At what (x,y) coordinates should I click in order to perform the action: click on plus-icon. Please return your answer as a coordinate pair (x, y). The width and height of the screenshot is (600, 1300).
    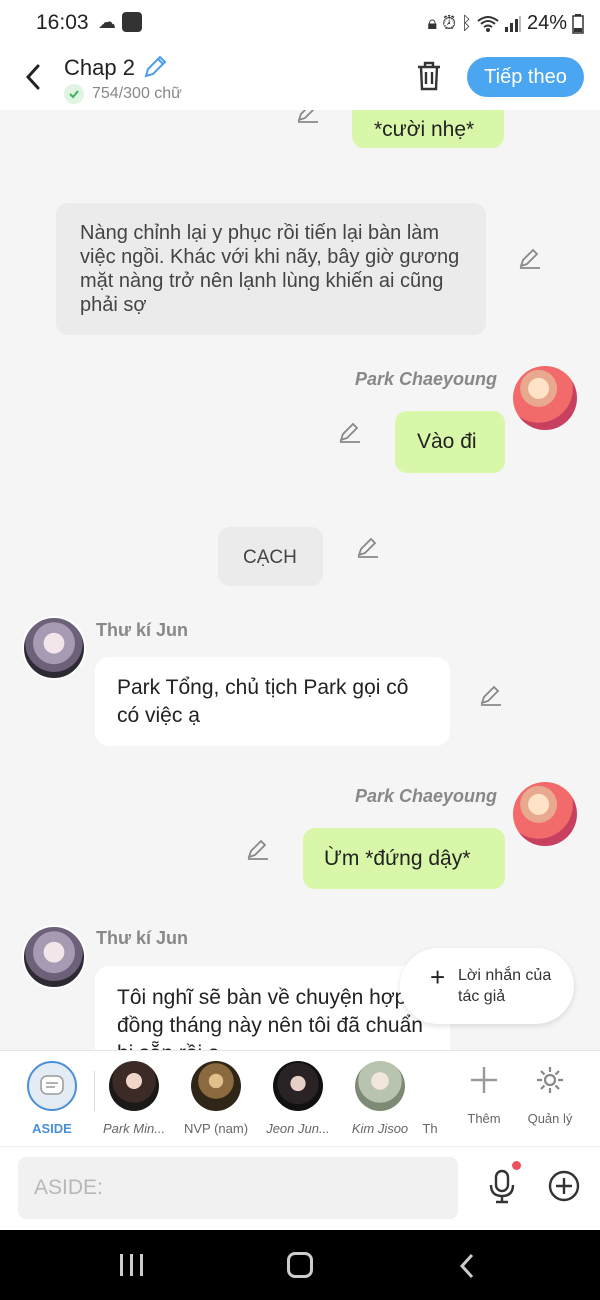
    Looking at the image, I should click on (484, 1080).